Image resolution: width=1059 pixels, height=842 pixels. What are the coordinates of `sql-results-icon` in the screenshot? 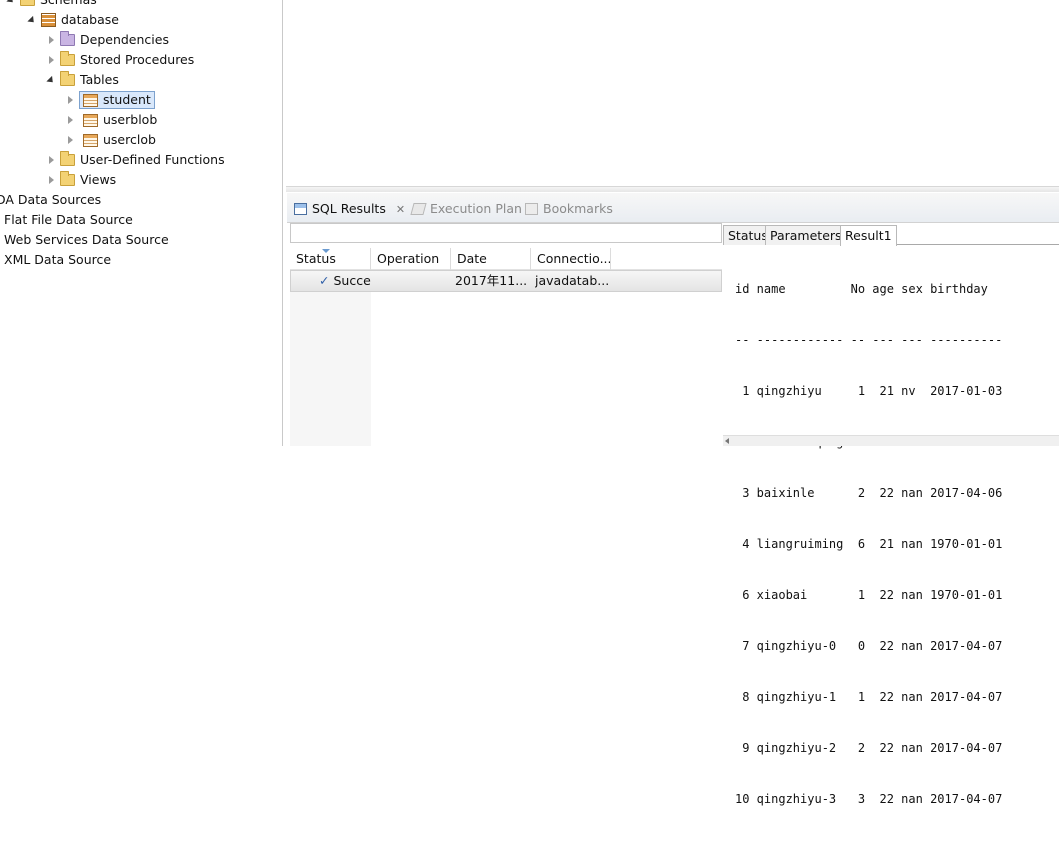 It's located at (300, 209).